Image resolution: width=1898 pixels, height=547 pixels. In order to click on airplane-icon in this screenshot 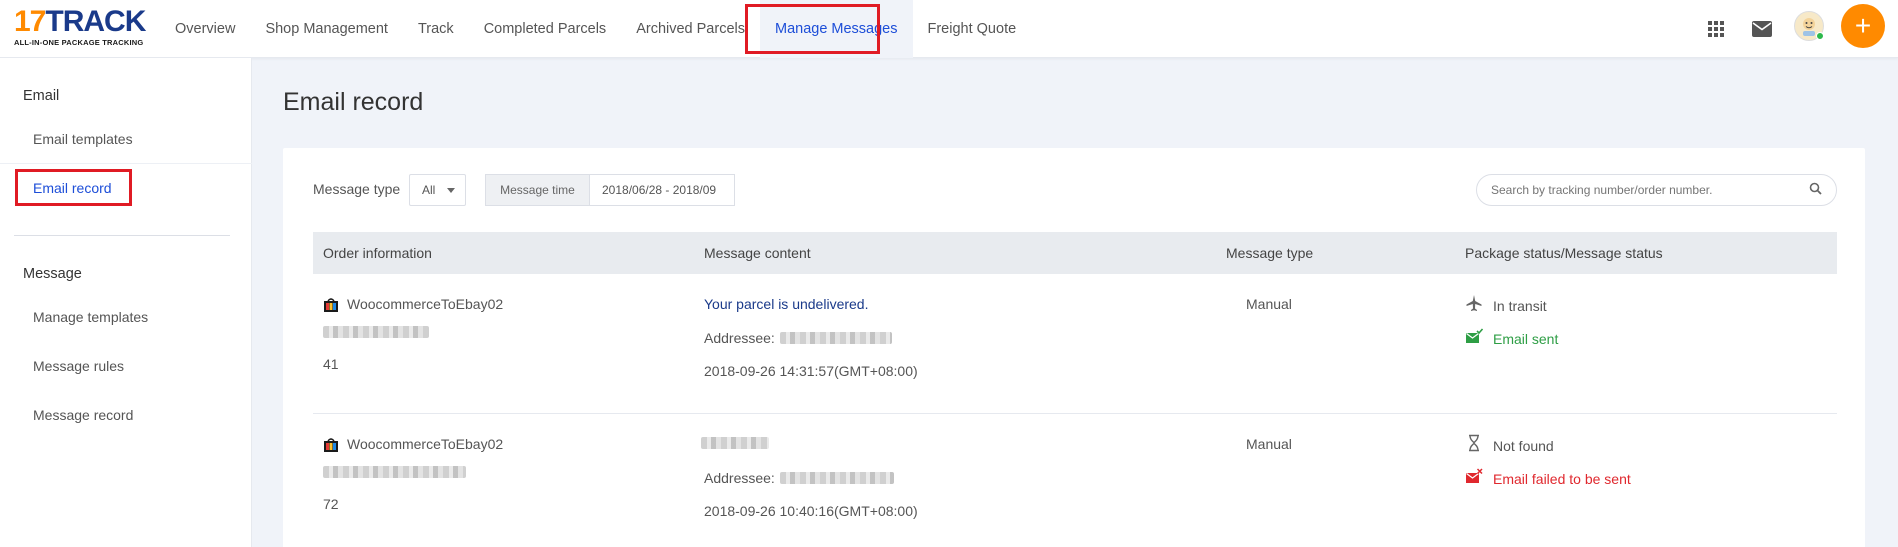, I will do `click(1474, 303)`.